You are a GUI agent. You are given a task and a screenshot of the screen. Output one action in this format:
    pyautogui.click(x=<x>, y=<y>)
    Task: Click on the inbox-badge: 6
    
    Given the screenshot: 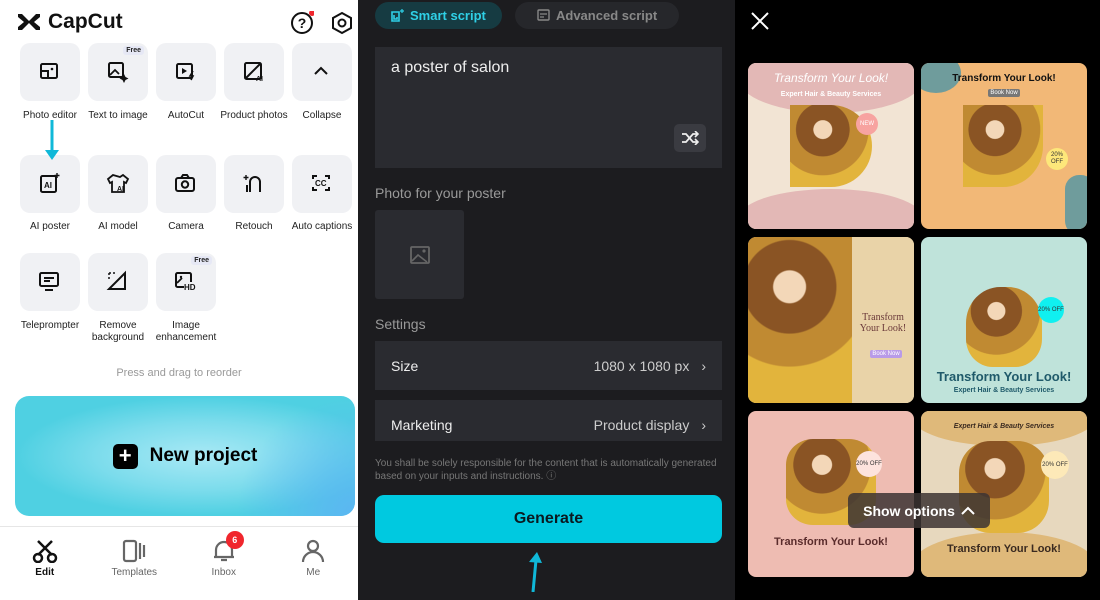 What is the action you would take?
    pyautogui.click(x=234, y=540)
    